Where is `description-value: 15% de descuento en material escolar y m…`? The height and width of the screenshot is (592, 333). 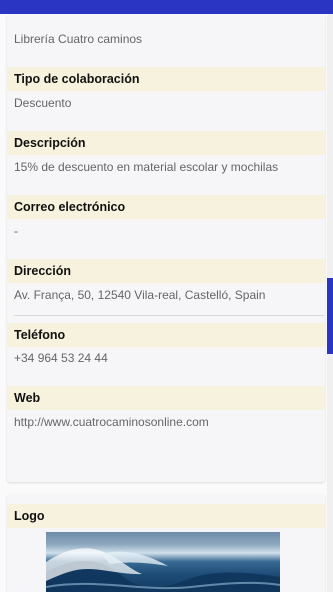
description-value: 15% de descuento en material escolar y m… is located at coordinates (146, 167).